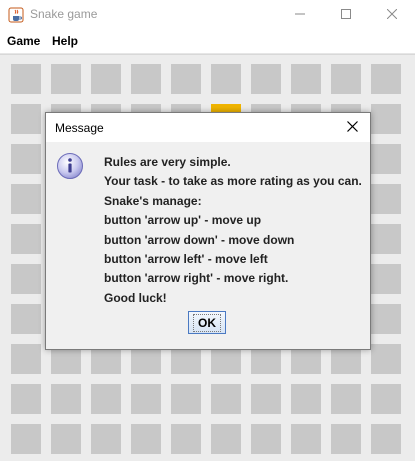 This screenshot has width=415, height=461. What do you see at coordinates (64, 14) in the screenshot?
I see `window-title: Snake game` at bounding box center [64, 14].